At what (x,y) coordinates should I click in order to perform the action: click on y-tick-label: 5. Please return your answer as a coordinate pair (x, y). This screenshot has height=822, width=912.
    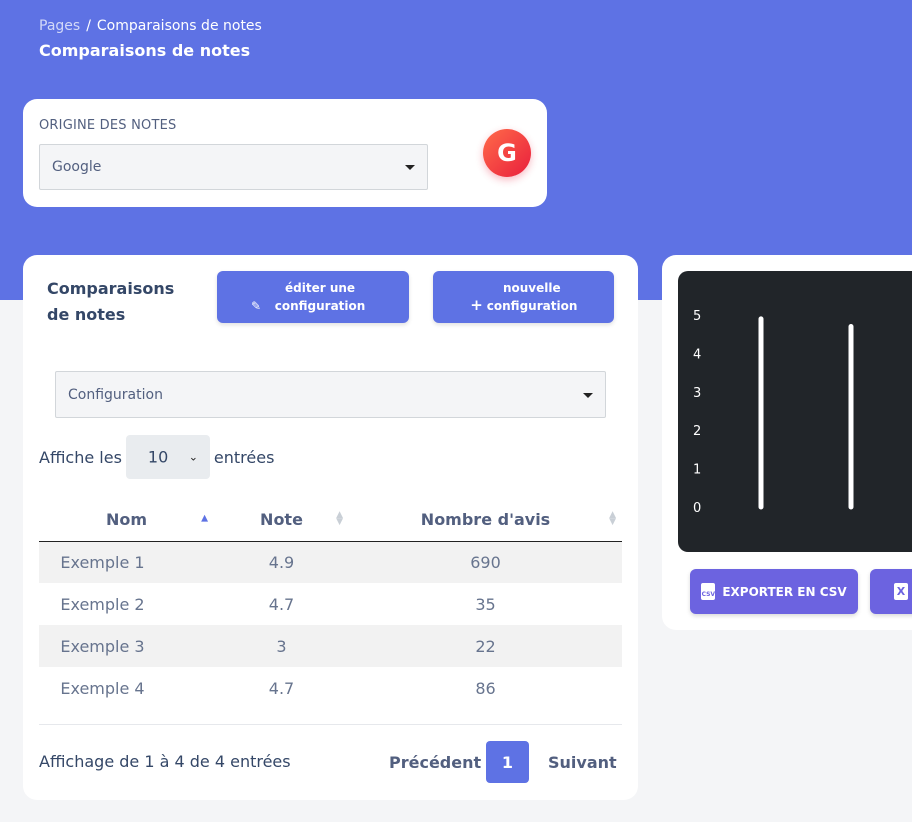
    Looking at the image, I should click on (697, 316).